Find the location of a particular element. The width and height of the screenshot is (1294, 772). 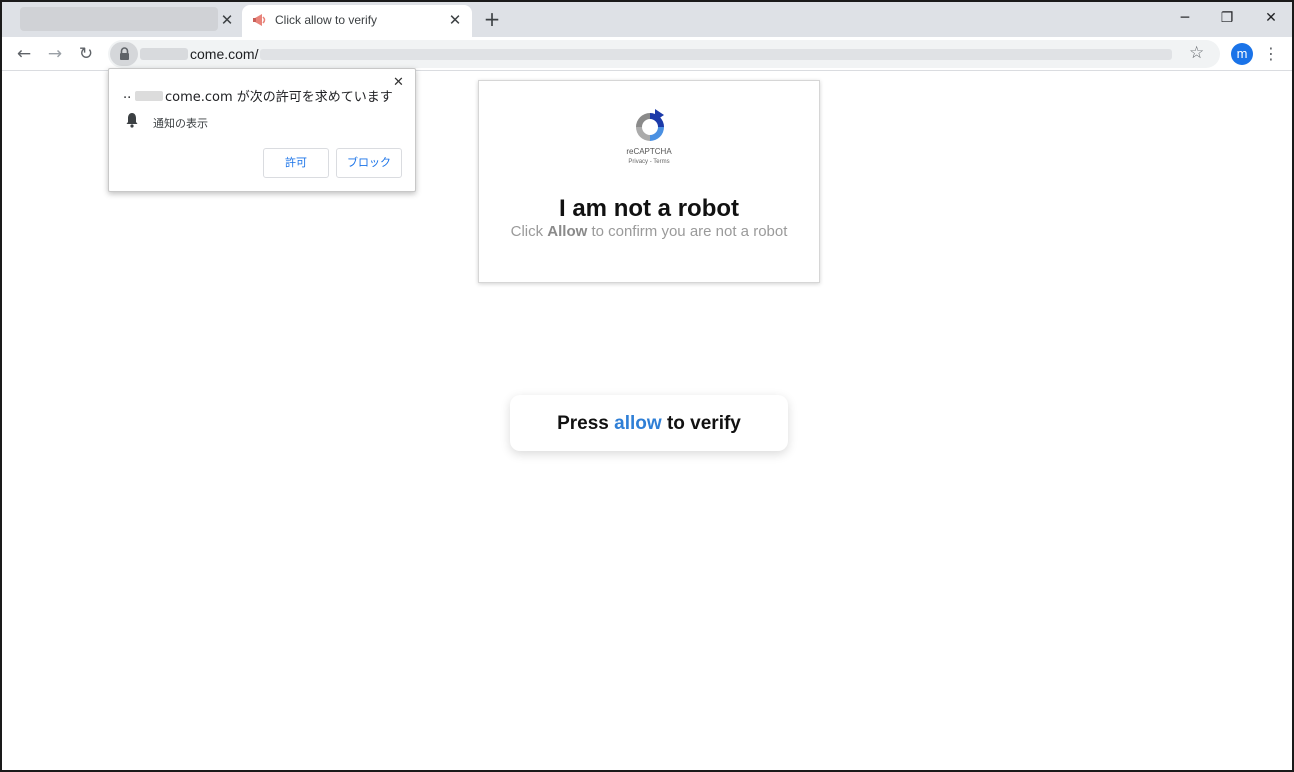

star-icon: ☆ is located at coordinates (1196, 53).